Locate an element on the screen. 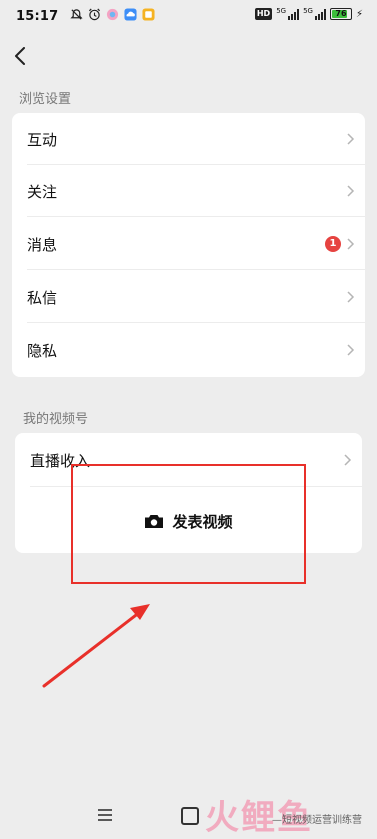 The width and height of the screenshot is (377, 839). notes-app-icon is located at coordinates (148, 14).